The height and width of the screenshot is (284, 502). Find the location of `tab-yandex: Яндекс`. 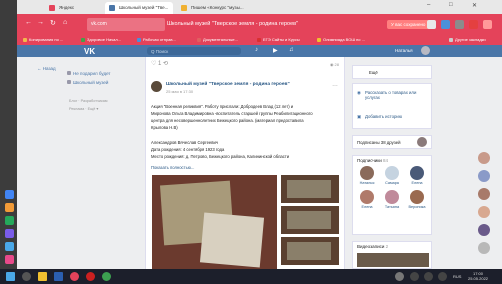

tab-yandex: Яндекс is located at coordinates (74, 8).